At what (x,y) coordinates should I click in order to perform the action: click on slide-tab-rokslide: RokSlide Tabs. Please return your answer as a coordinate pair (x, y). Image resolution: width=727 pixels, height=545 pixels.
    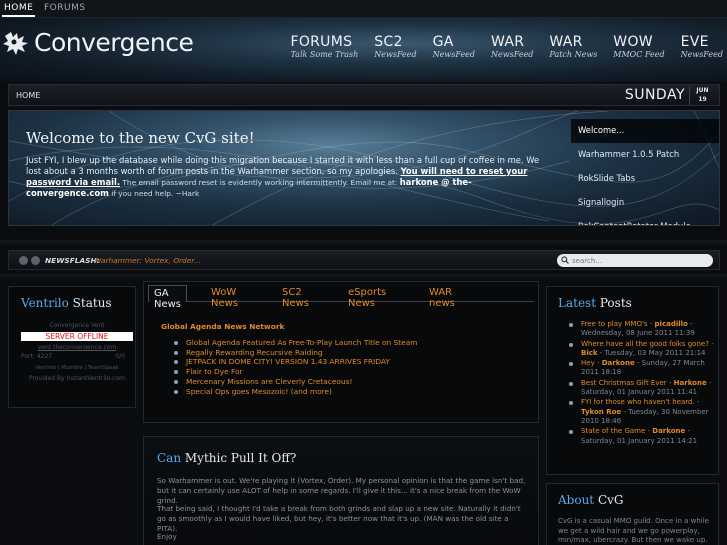
    Looking at the image, I should click on (645, 179).